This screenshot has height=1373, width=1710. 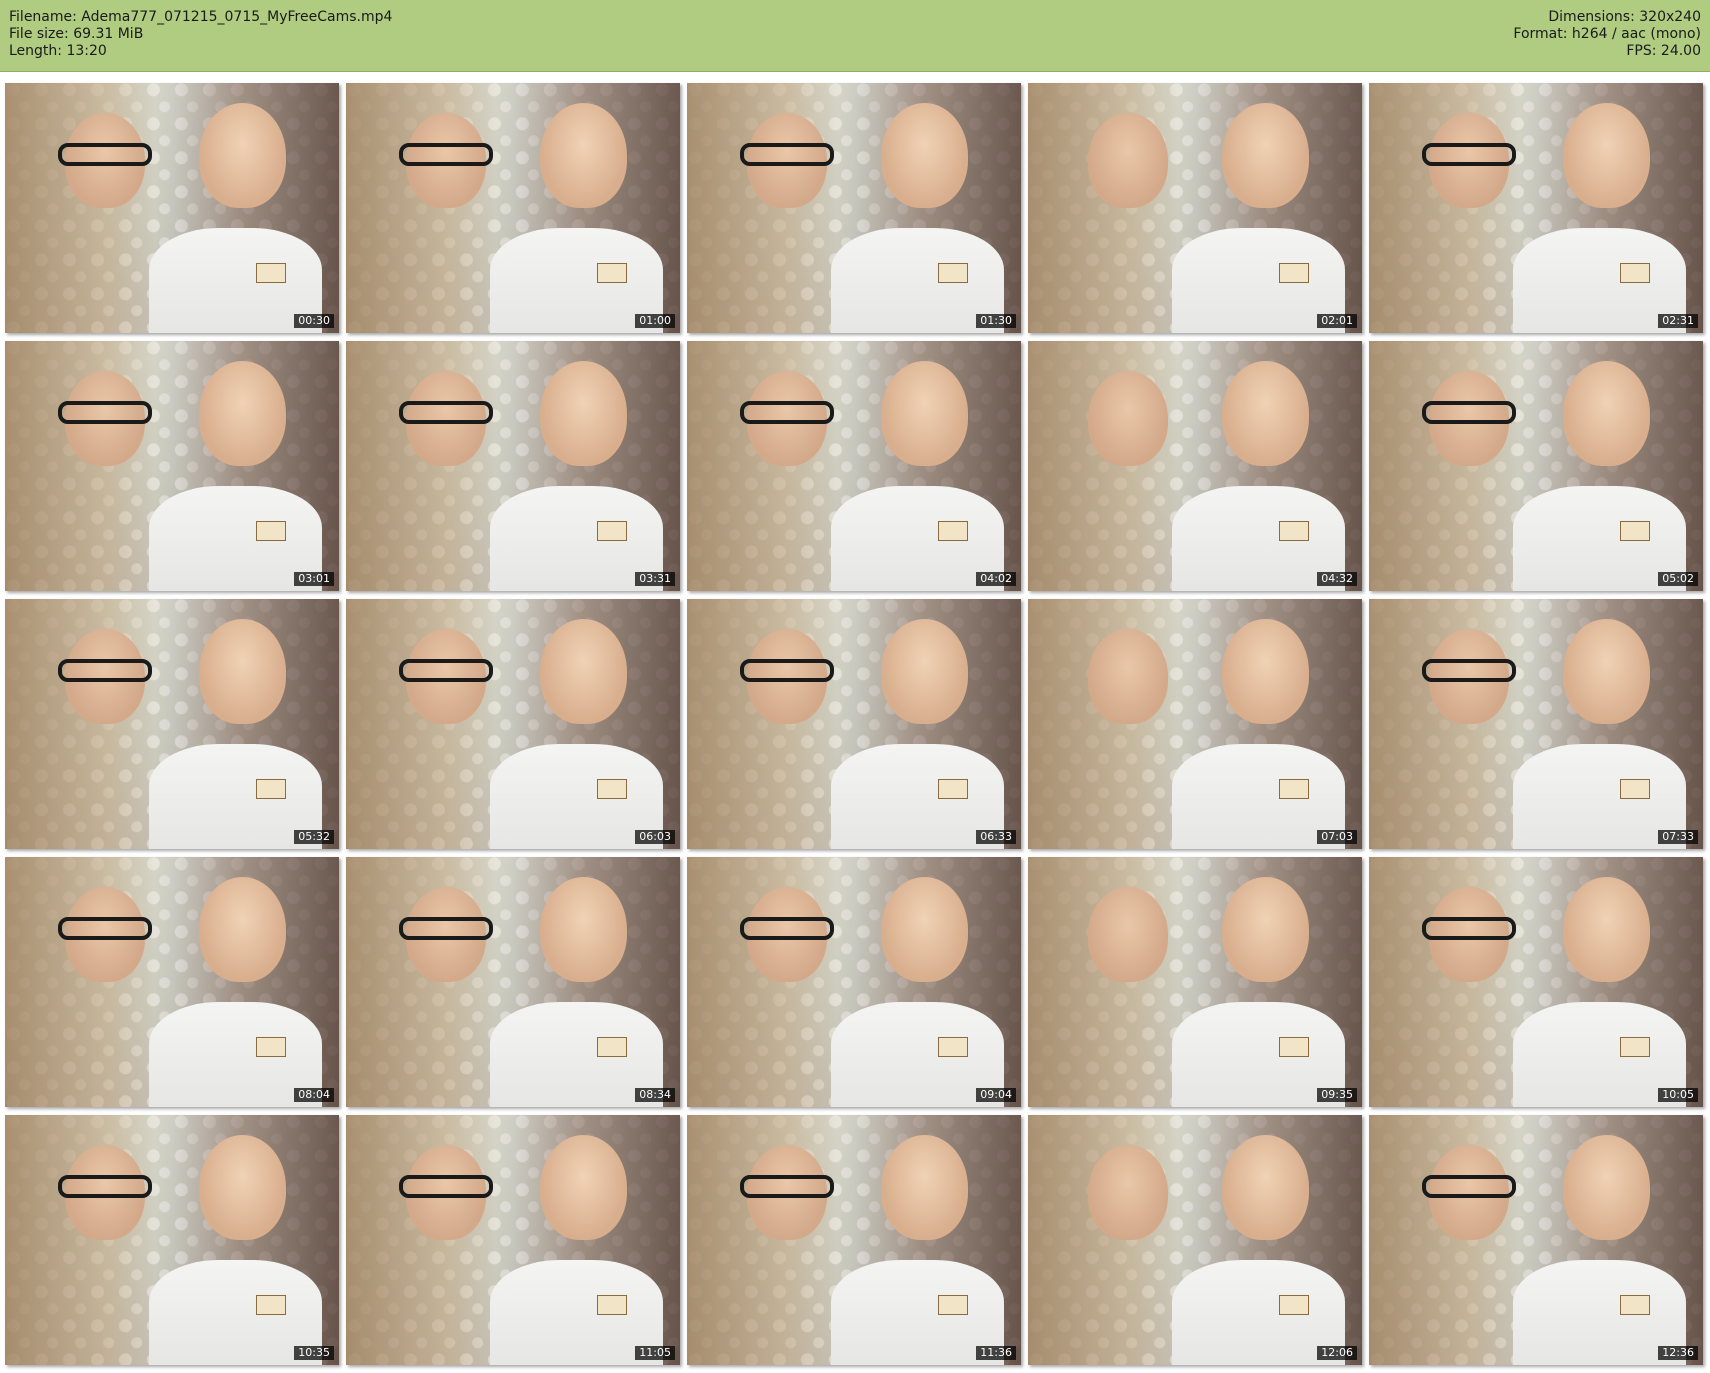 I want to click on video-frame-thumbnail: 09:35, so click(x=1195, y=982).